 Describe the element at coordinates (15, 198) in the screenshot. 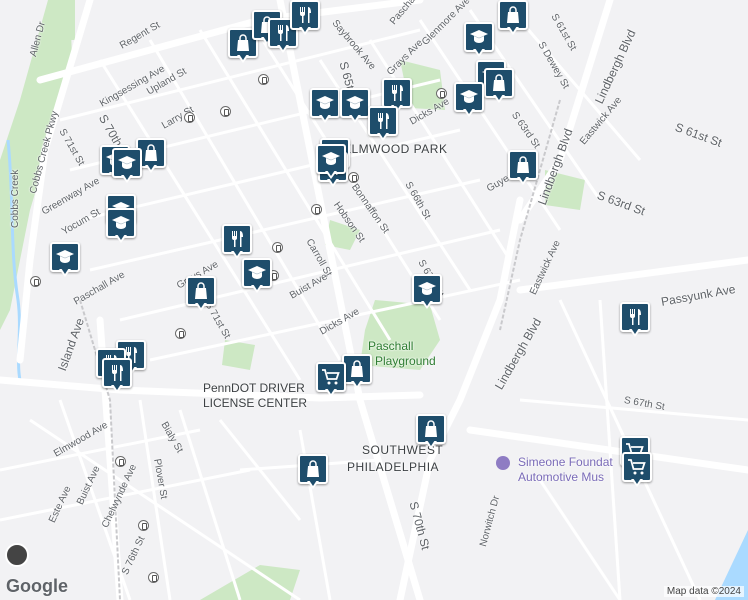

I see `street-label: Cobbs Creek` at that location.